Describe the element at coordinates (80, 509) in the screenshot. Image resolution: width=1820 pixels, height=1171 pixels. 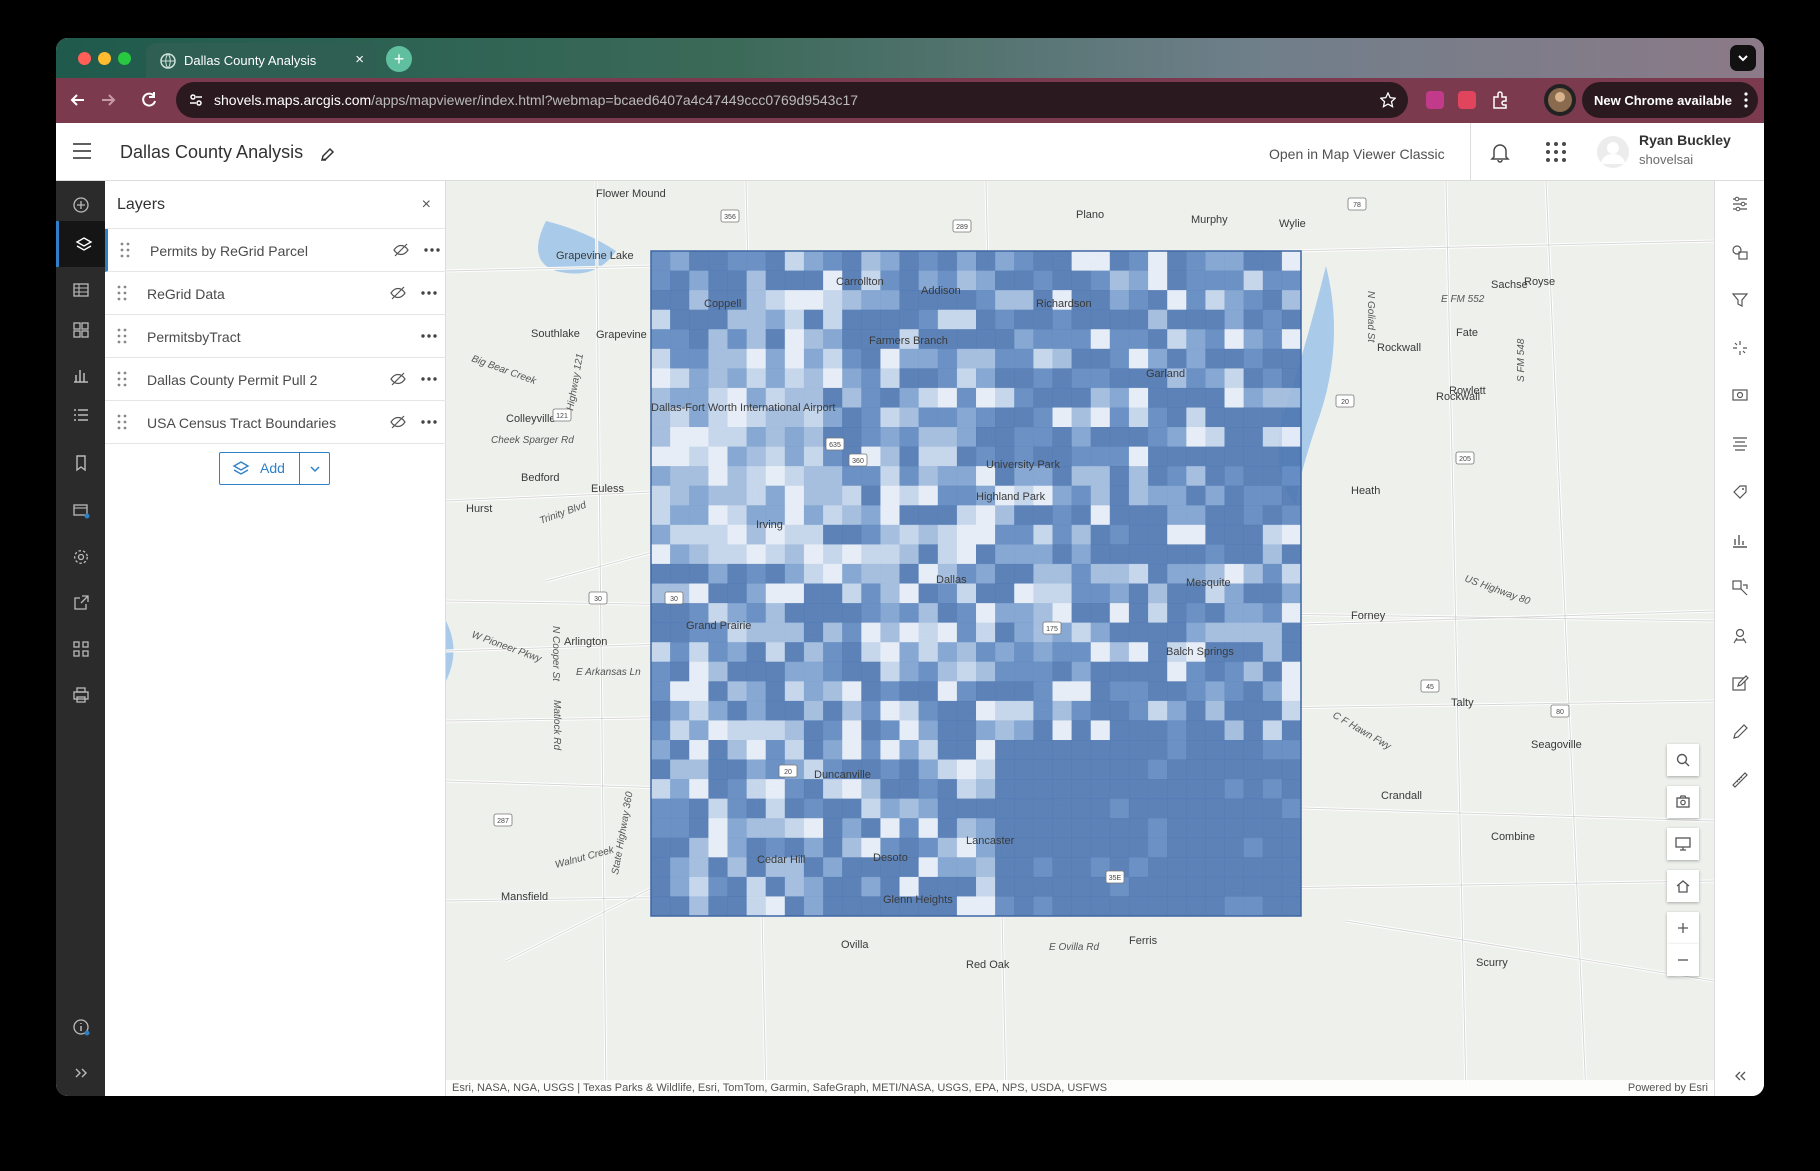
I see `map-properties-action` at that location.